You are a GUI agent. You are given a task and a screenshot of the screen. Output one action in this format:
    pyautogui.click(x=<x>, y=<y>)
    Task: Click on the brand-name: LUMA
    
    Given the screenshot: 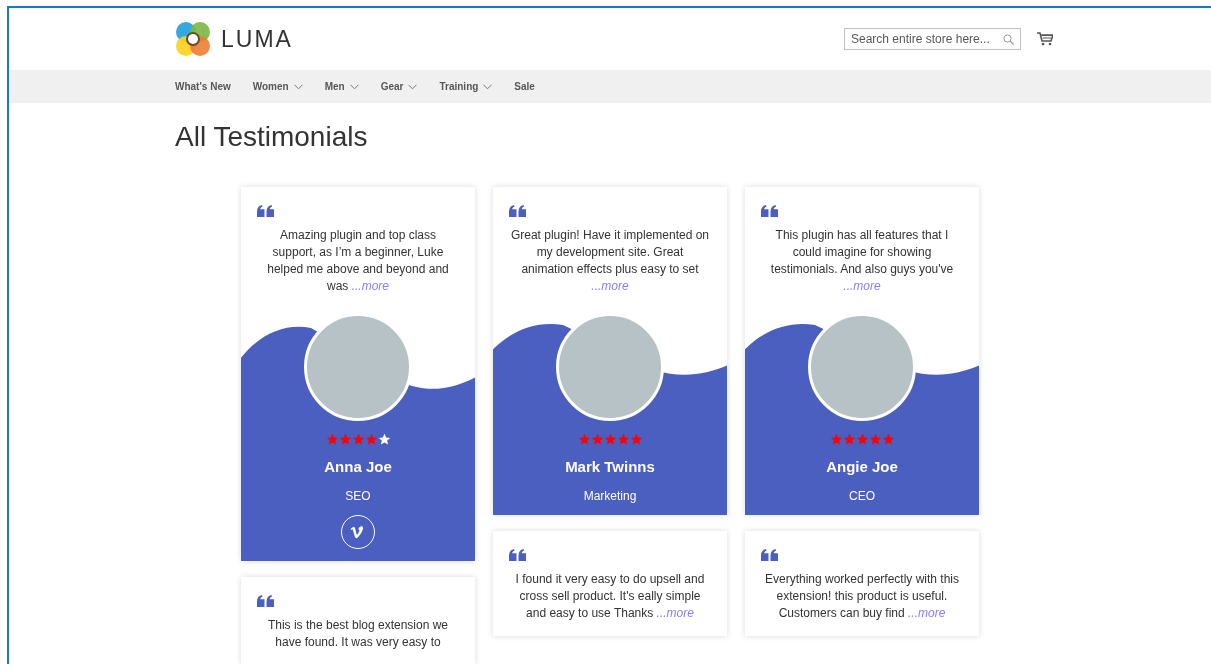 What is the action you would take?
    pyautogui.click(x=257, y=39)
    